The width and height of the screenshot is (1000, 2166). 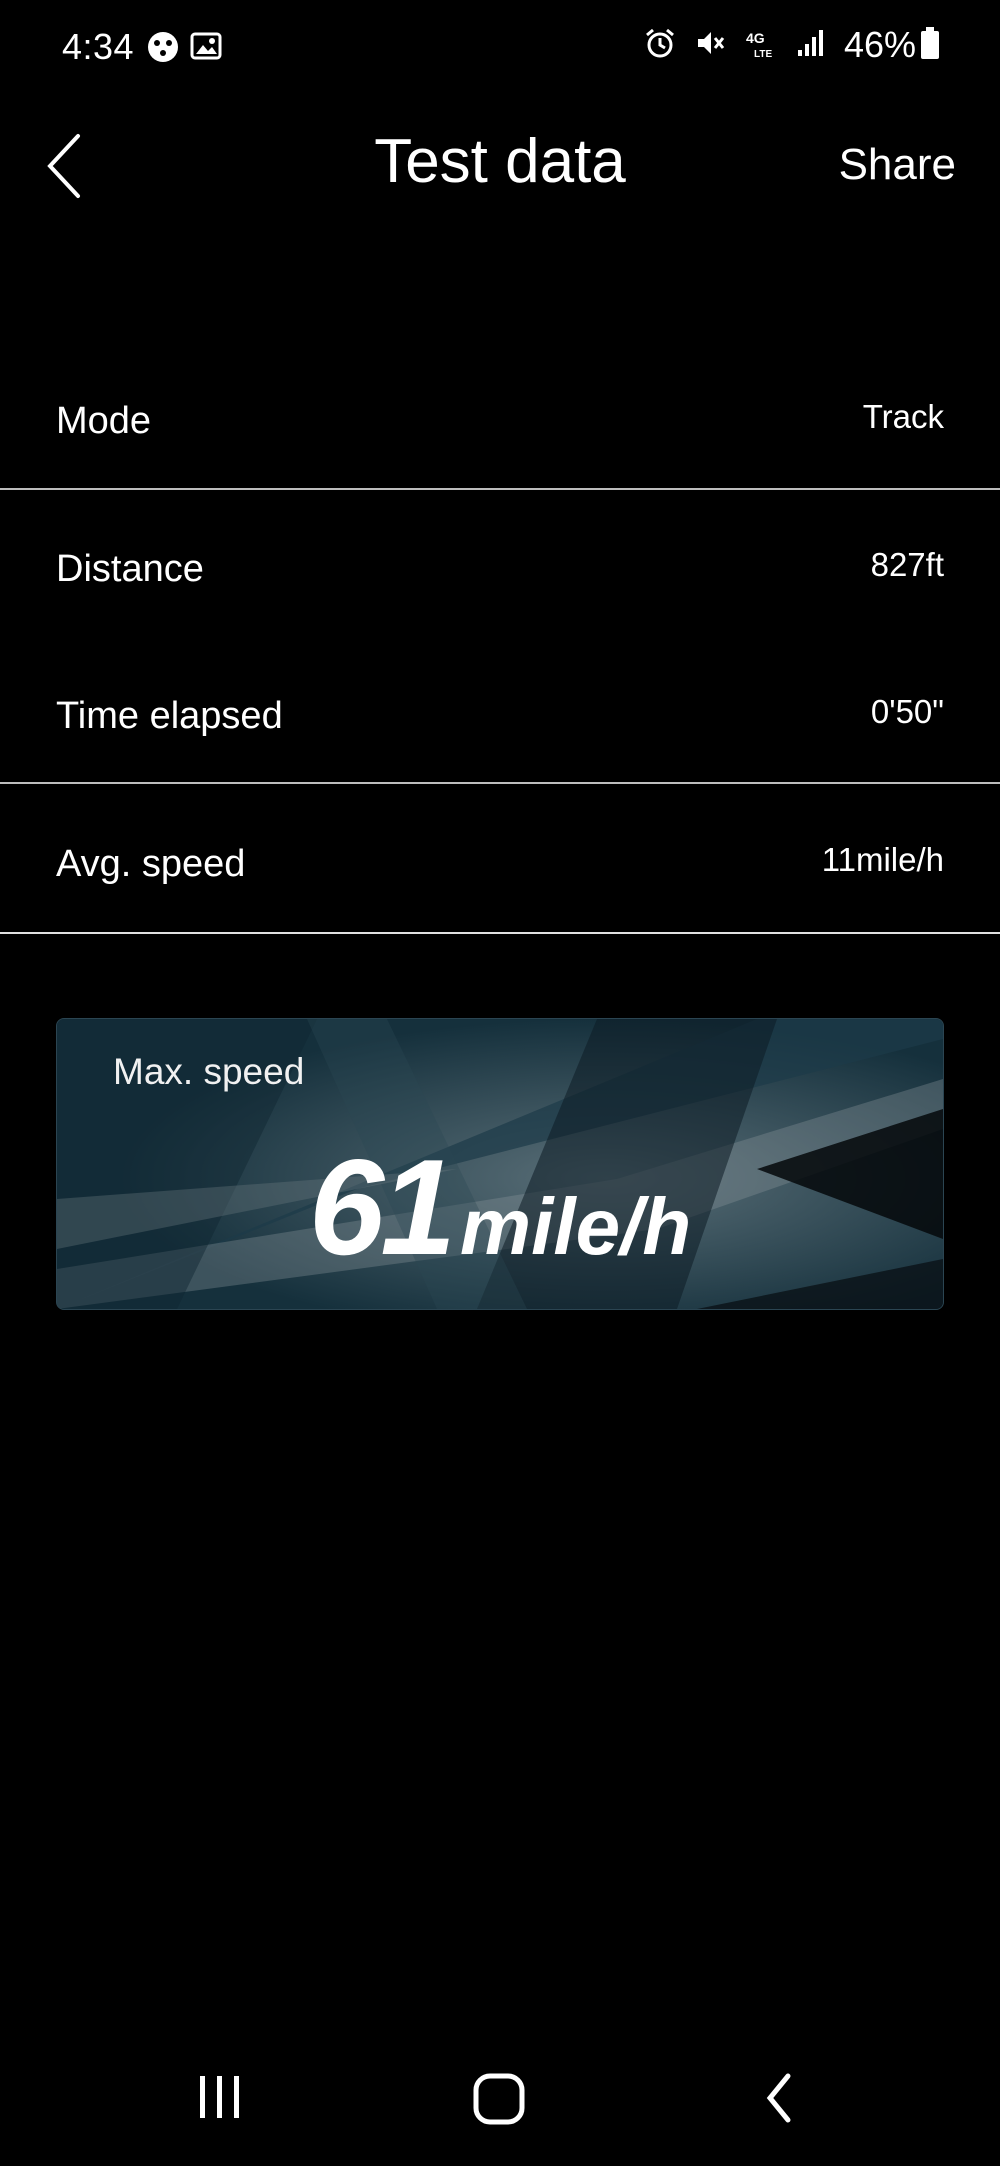 What do you see at coordinates (500, 48) in the screenshot?
I see `status-bar: 4:34 4G LTE 46%` at bounding box center [500, 48].